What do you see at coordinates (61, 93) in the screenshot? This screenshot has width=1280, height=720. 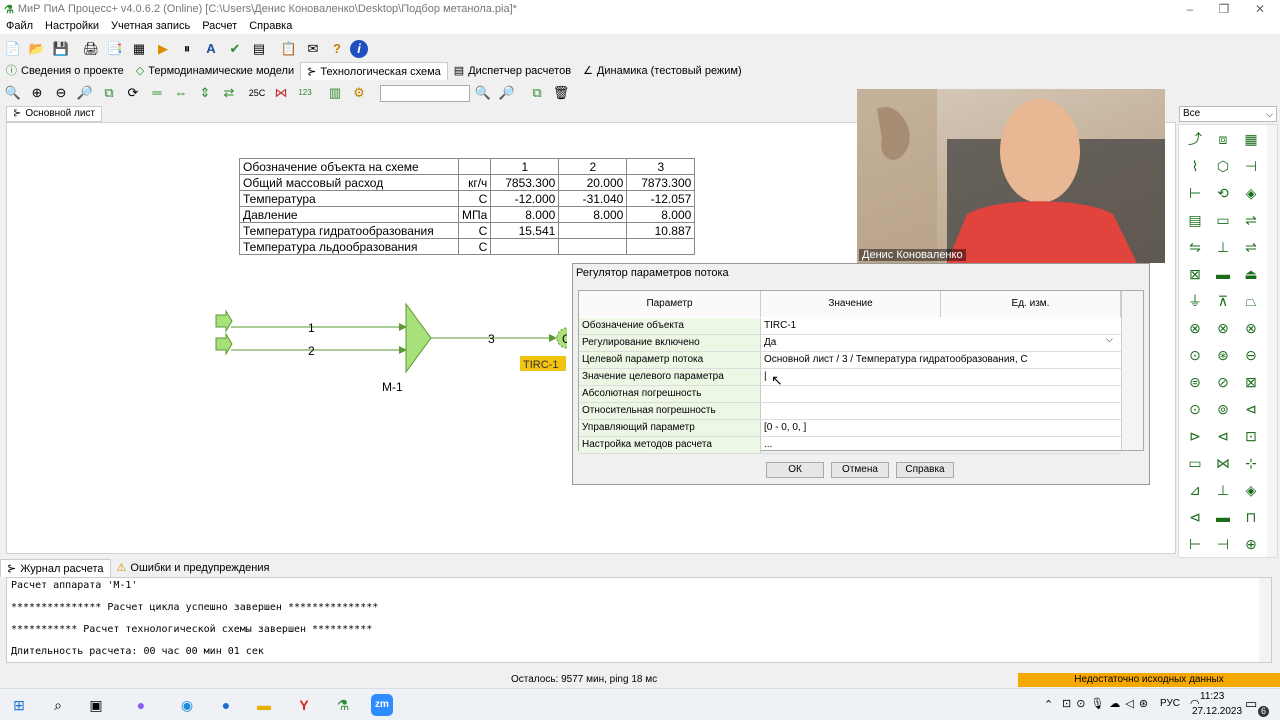 I see `zoom-out-icon: ⊖` at bounding box center [61, 93].